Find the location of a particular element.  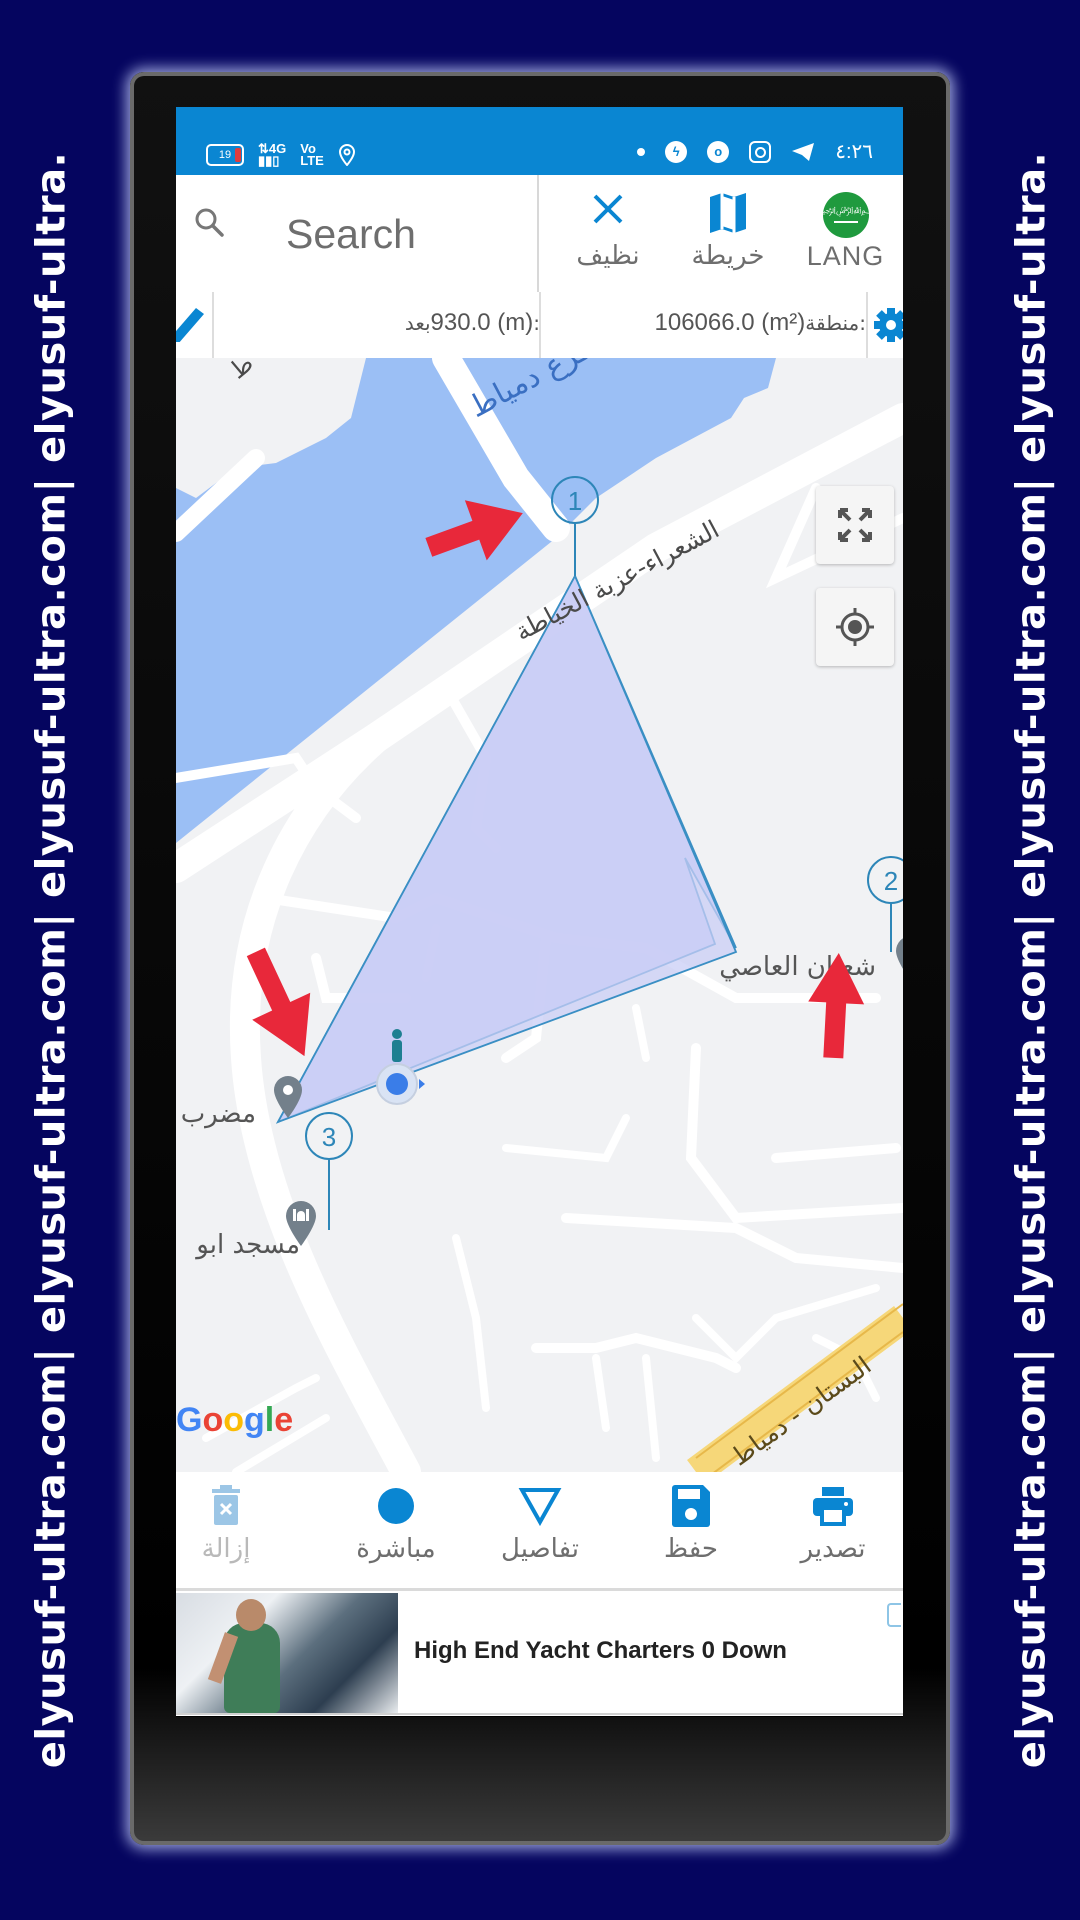

clock: ٤:٢٦ is located at coordinates (854, 152).